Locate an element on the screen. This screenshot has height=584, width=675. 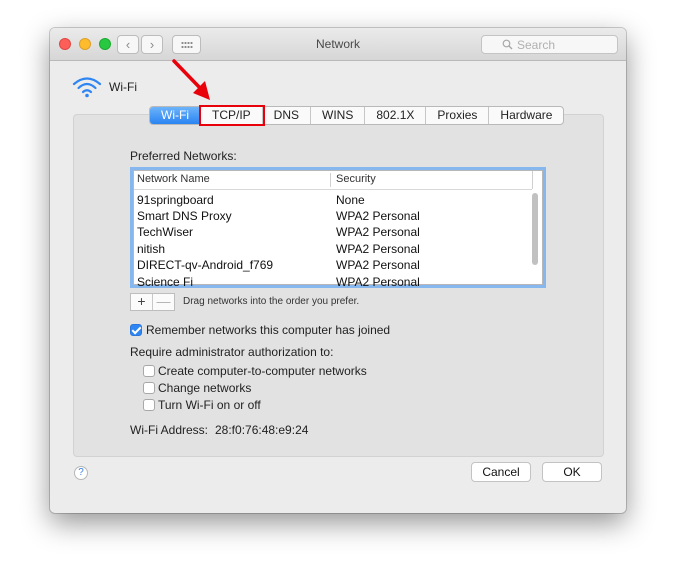
network-security: None is located at coordinates (350, 200).